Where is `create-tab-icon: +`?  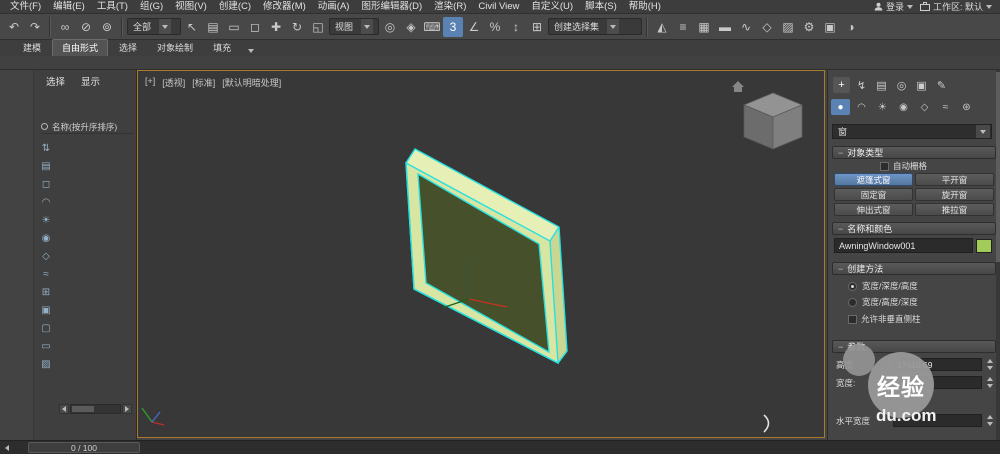 create-tab-icon: + is located at coordinates (841, 85).